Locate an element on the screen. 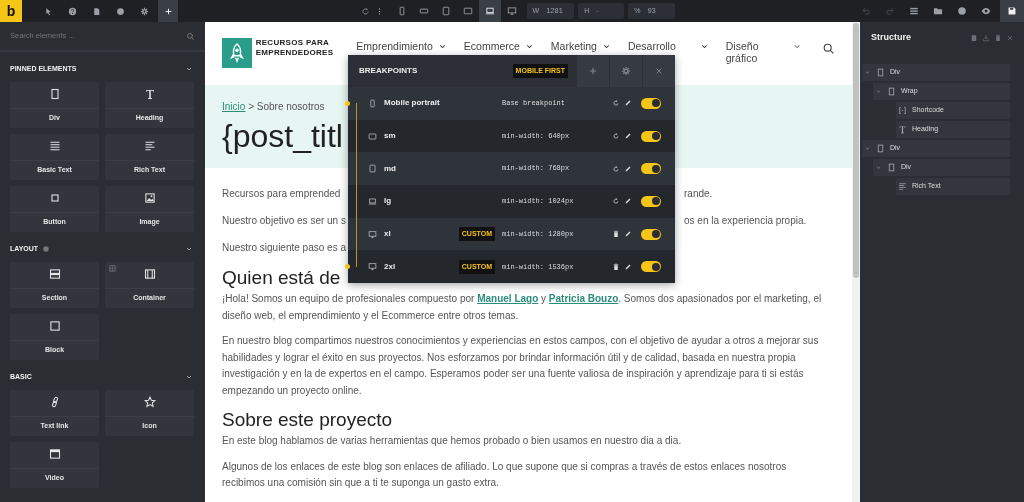 The image size is (1024, 502). breadcrumb-link: Inicio is located at coordinates (234, 106).